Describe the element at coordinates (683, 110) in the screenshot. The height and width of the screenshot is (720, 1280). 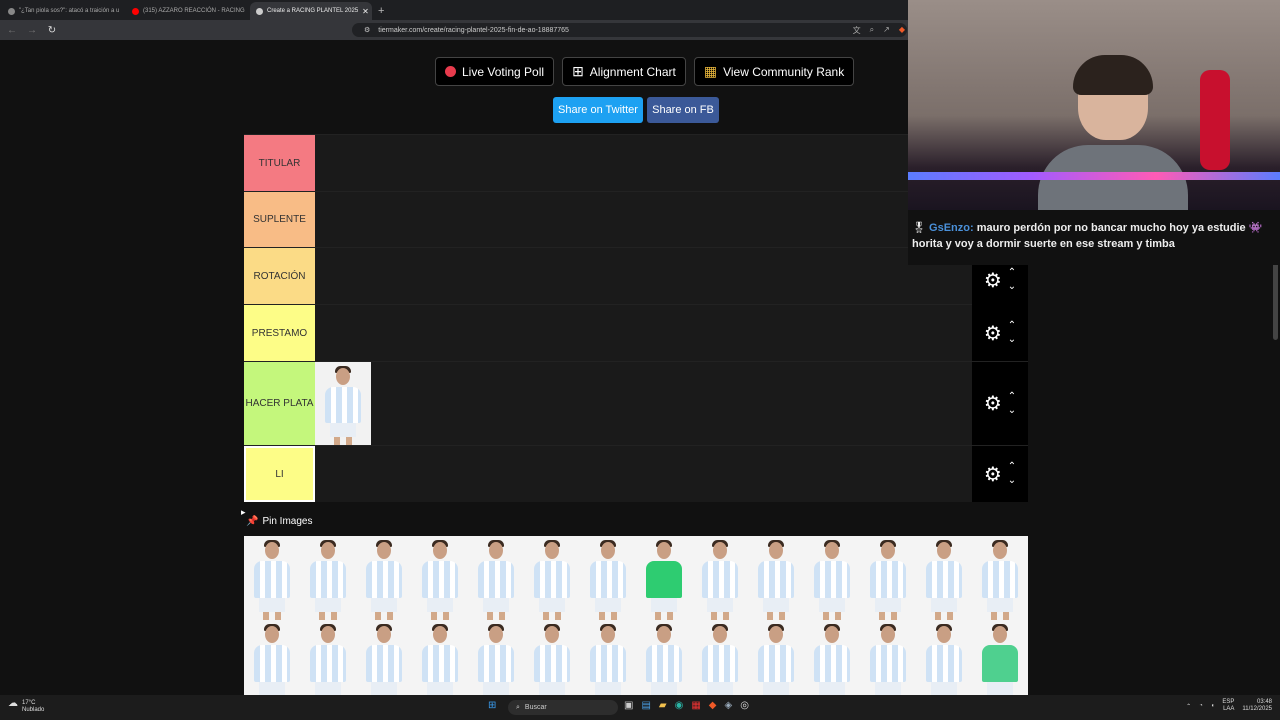
I see `share-fb-button: Share on FB` at that location.